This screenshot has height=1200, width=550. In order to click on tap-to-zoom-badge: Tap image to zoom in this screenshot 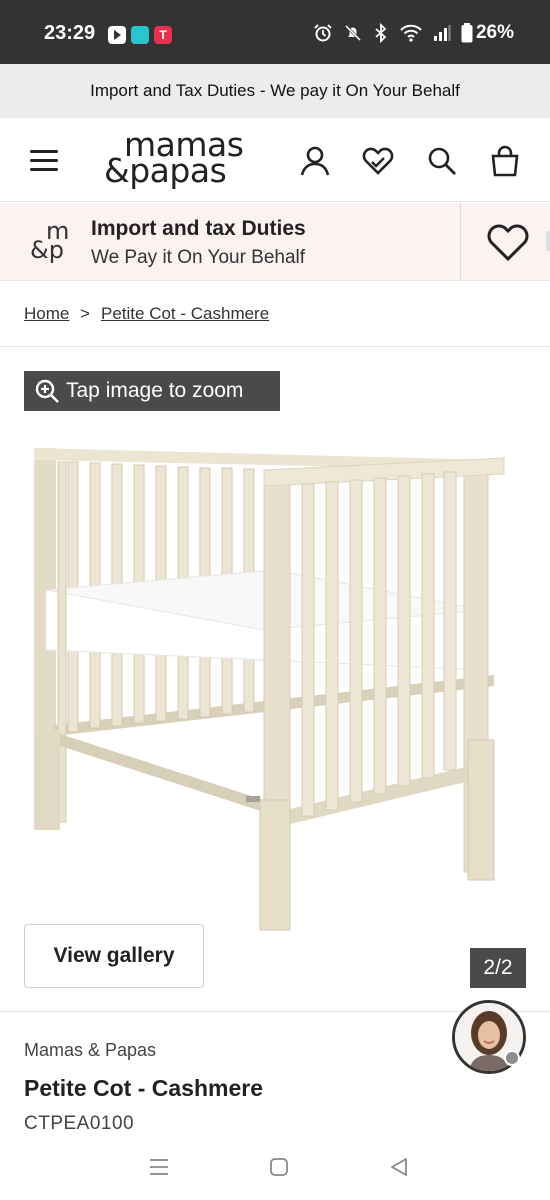, I will do `click(152, 391)`.